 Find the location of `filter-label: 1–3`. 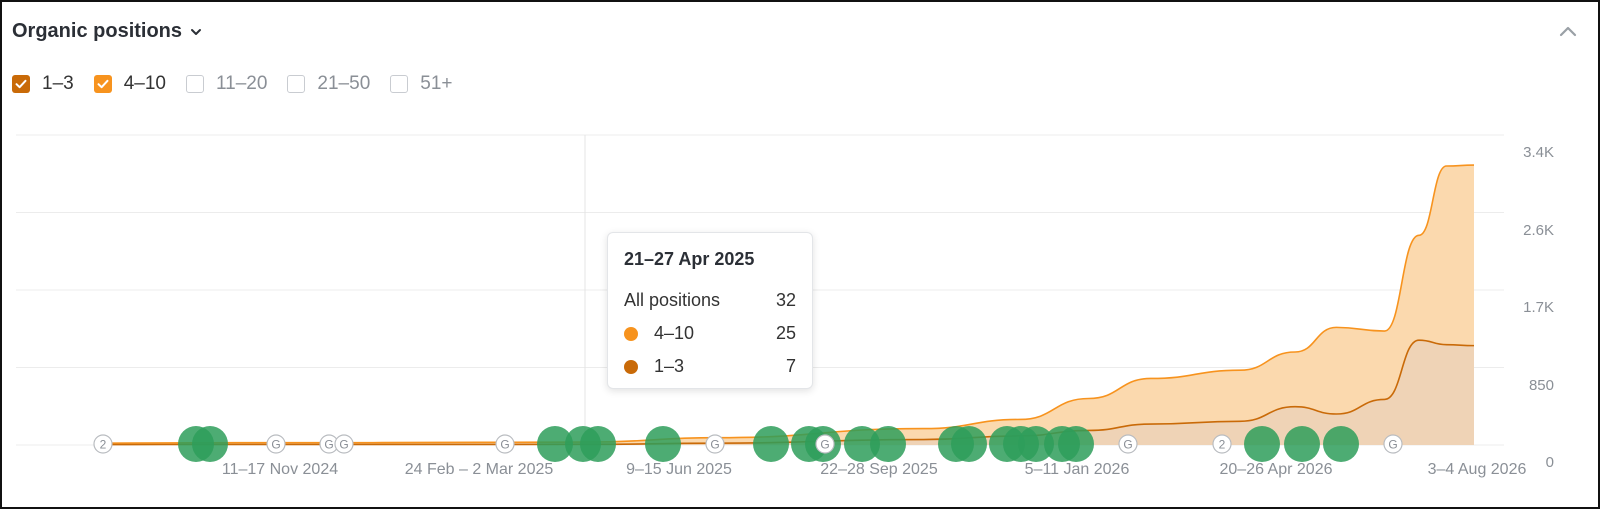

filter-label: 1–3 is located at coordinates (58, 83).